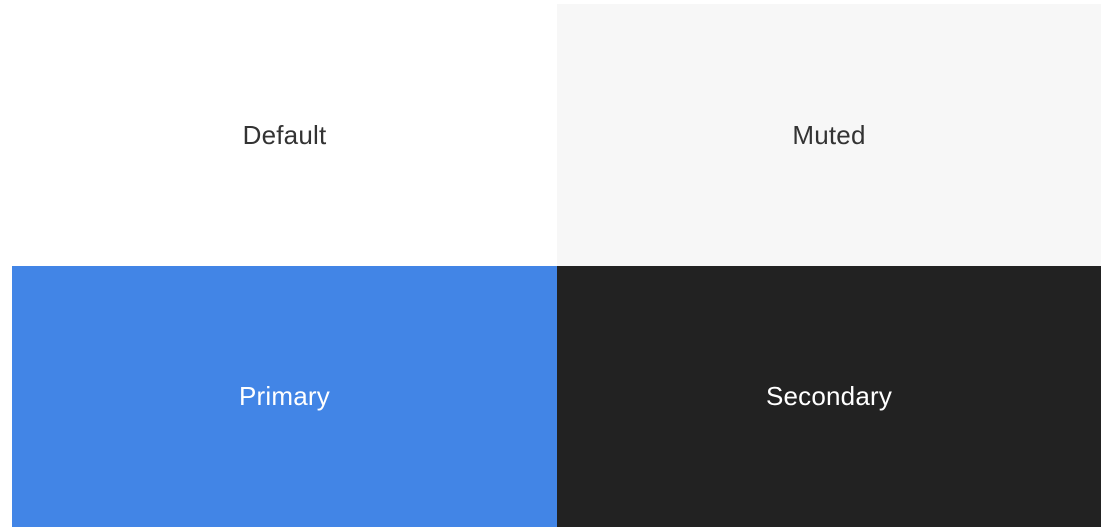  I want to click on tile-muted-label: Muted, so click(829, 134).